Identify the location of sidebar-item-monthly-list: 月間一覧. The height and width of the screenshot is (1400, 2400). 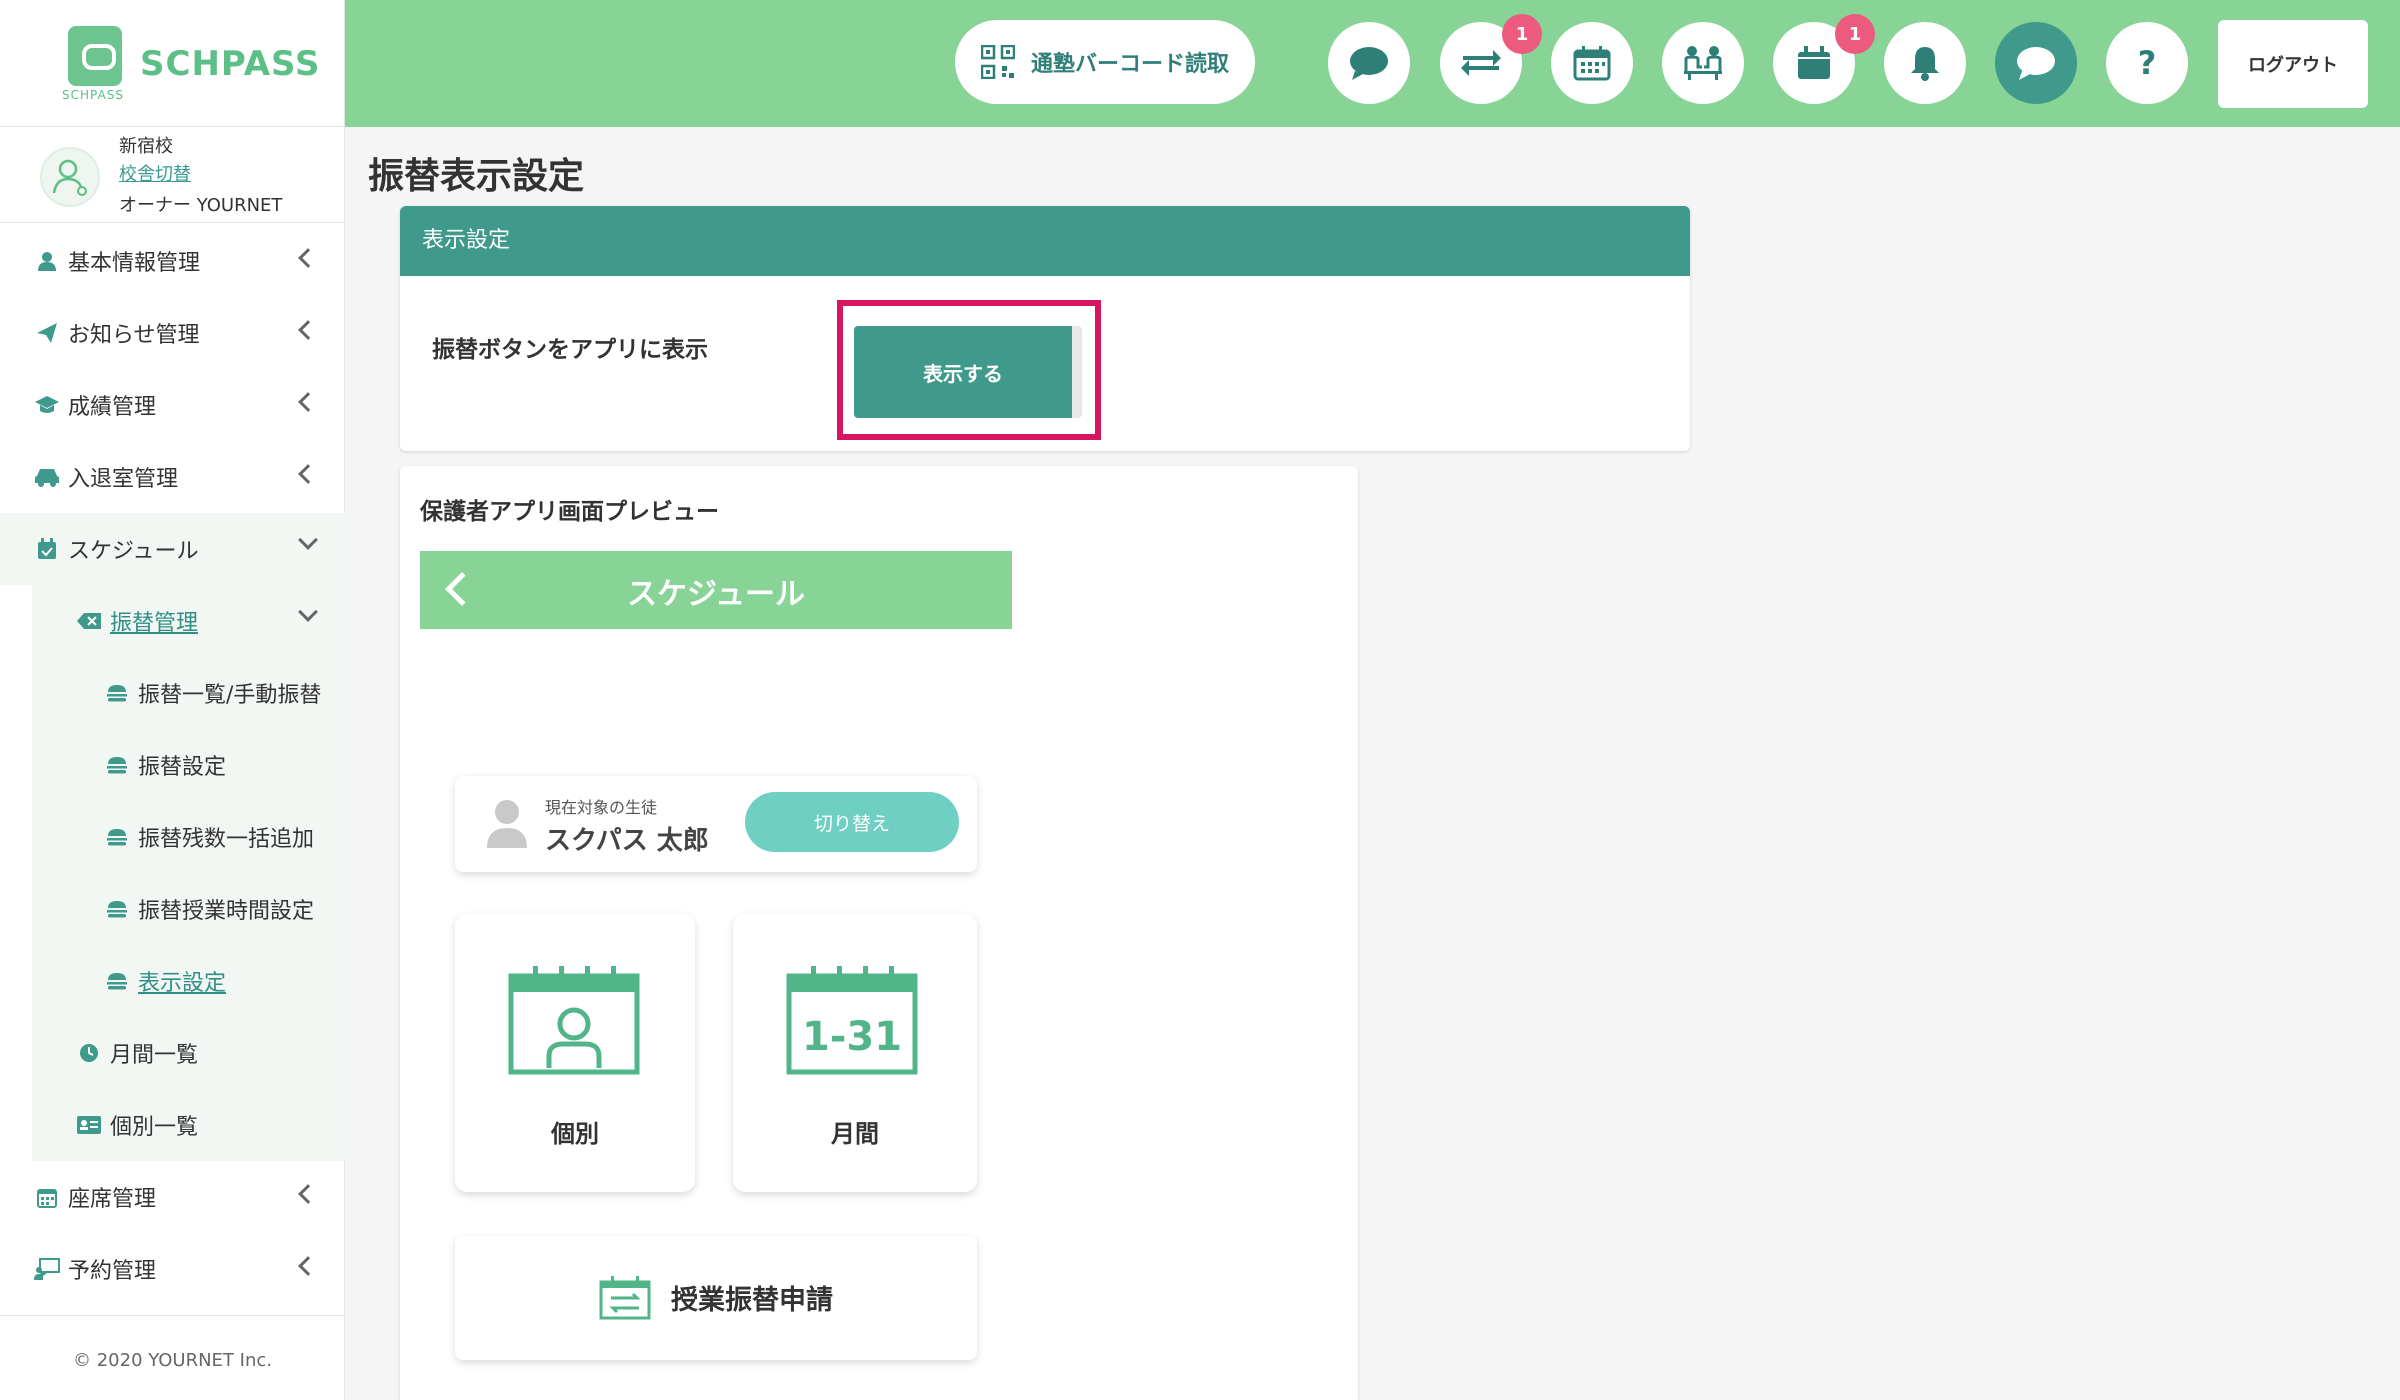
(188, 1053).